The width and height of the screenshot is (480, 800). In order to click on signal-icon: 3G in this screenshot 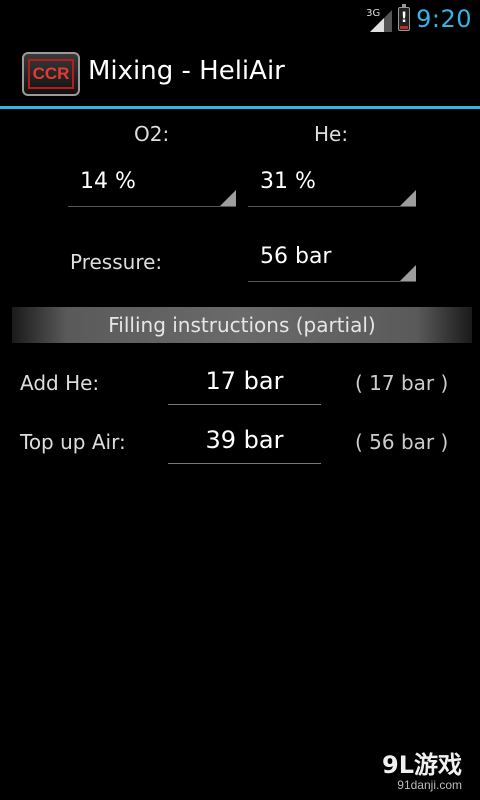, I will do `click(379, 19)`.